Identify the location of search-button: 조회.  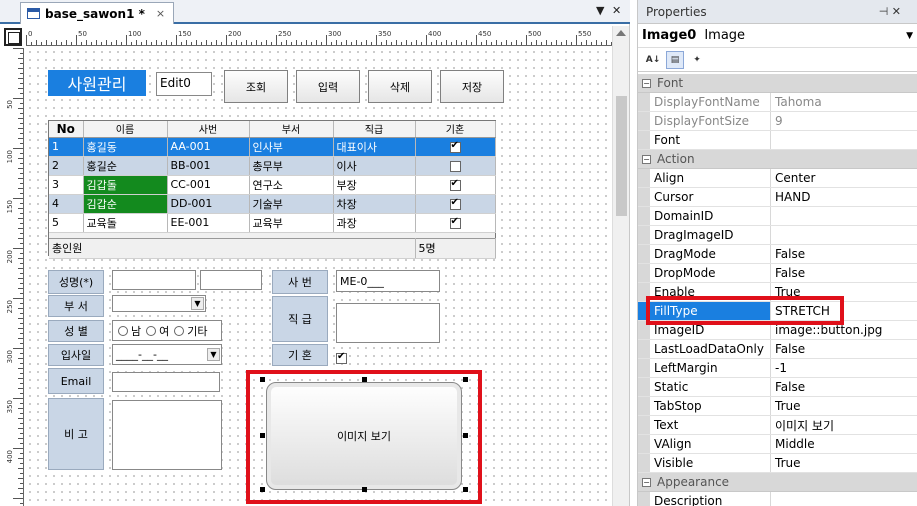
(256, 86).